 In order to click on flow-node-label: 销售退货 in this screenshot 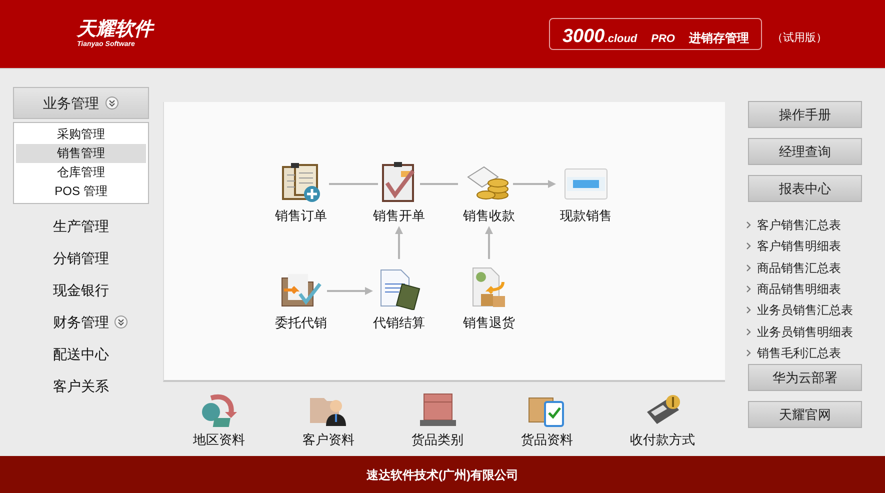, I will do `click(489, 322)`.